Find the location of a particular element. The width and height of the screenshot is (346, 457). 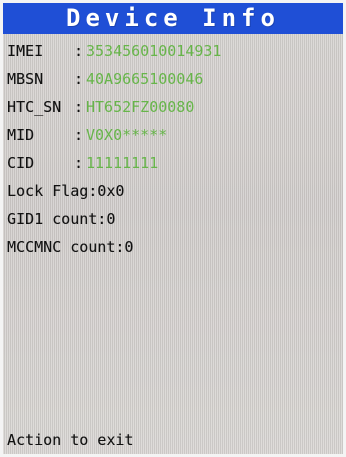

screen-title: Device Info is located at coordinates (173, 18).